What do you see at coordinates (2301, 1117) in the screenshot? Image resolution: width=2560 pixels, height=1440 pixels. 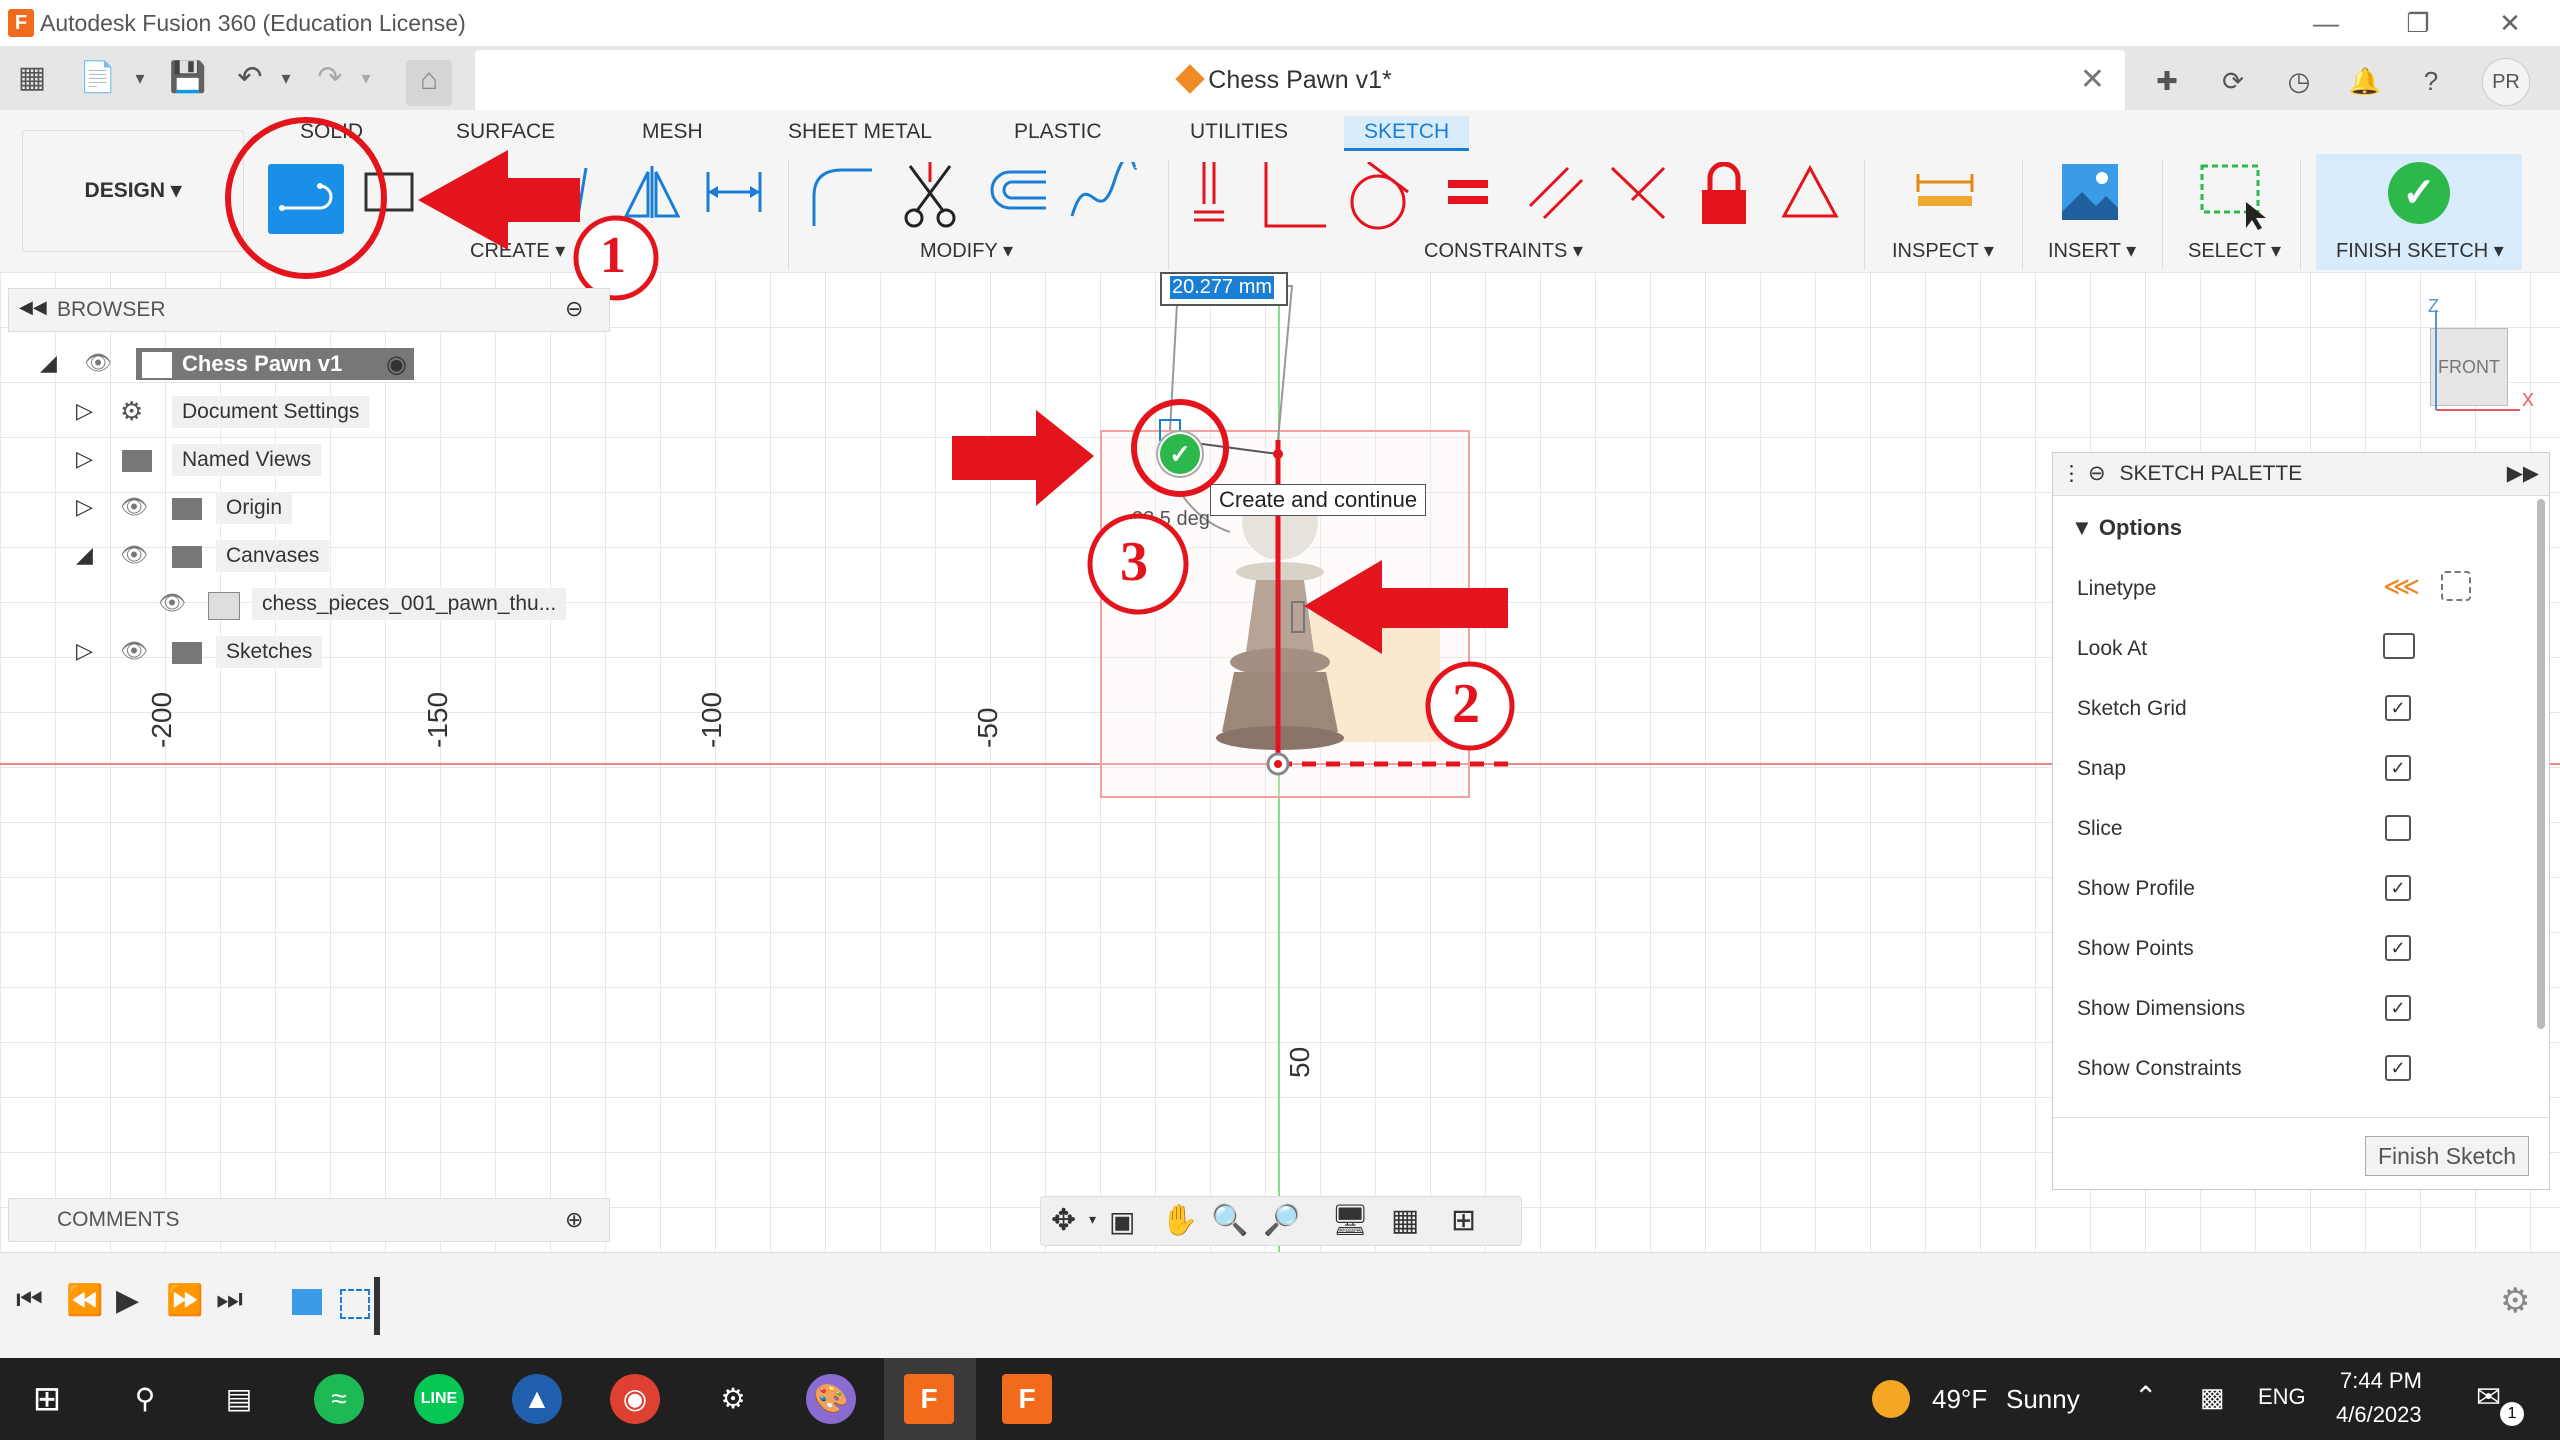 I see `palette-divider` at bounding box center [2301, 1117].